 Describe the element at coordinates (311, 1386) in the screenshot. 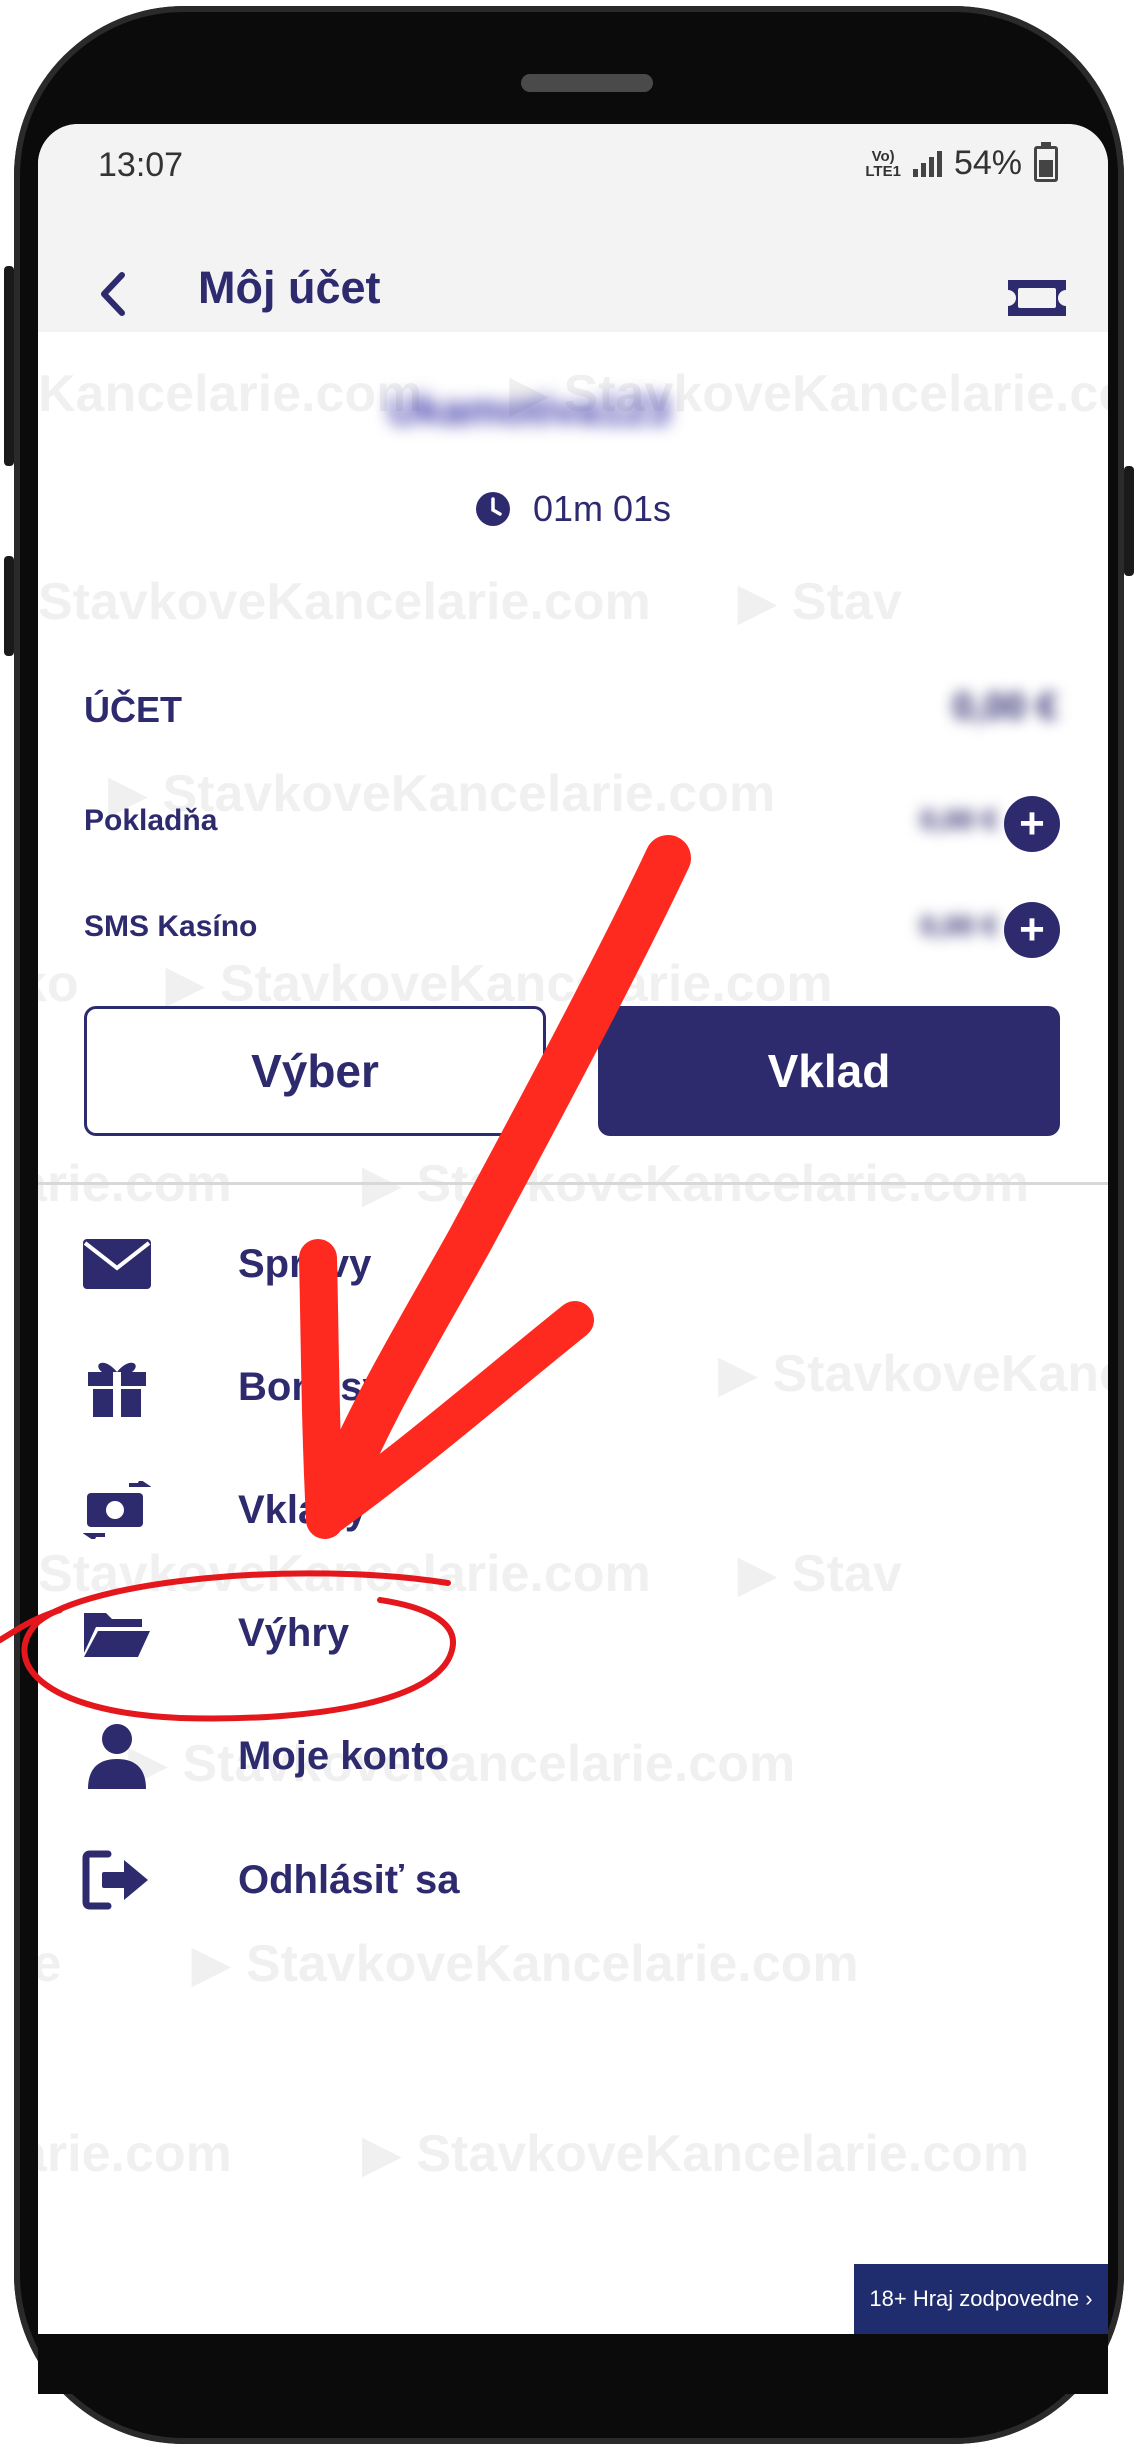

I see `menu-item-label: Bonusy` at that location.